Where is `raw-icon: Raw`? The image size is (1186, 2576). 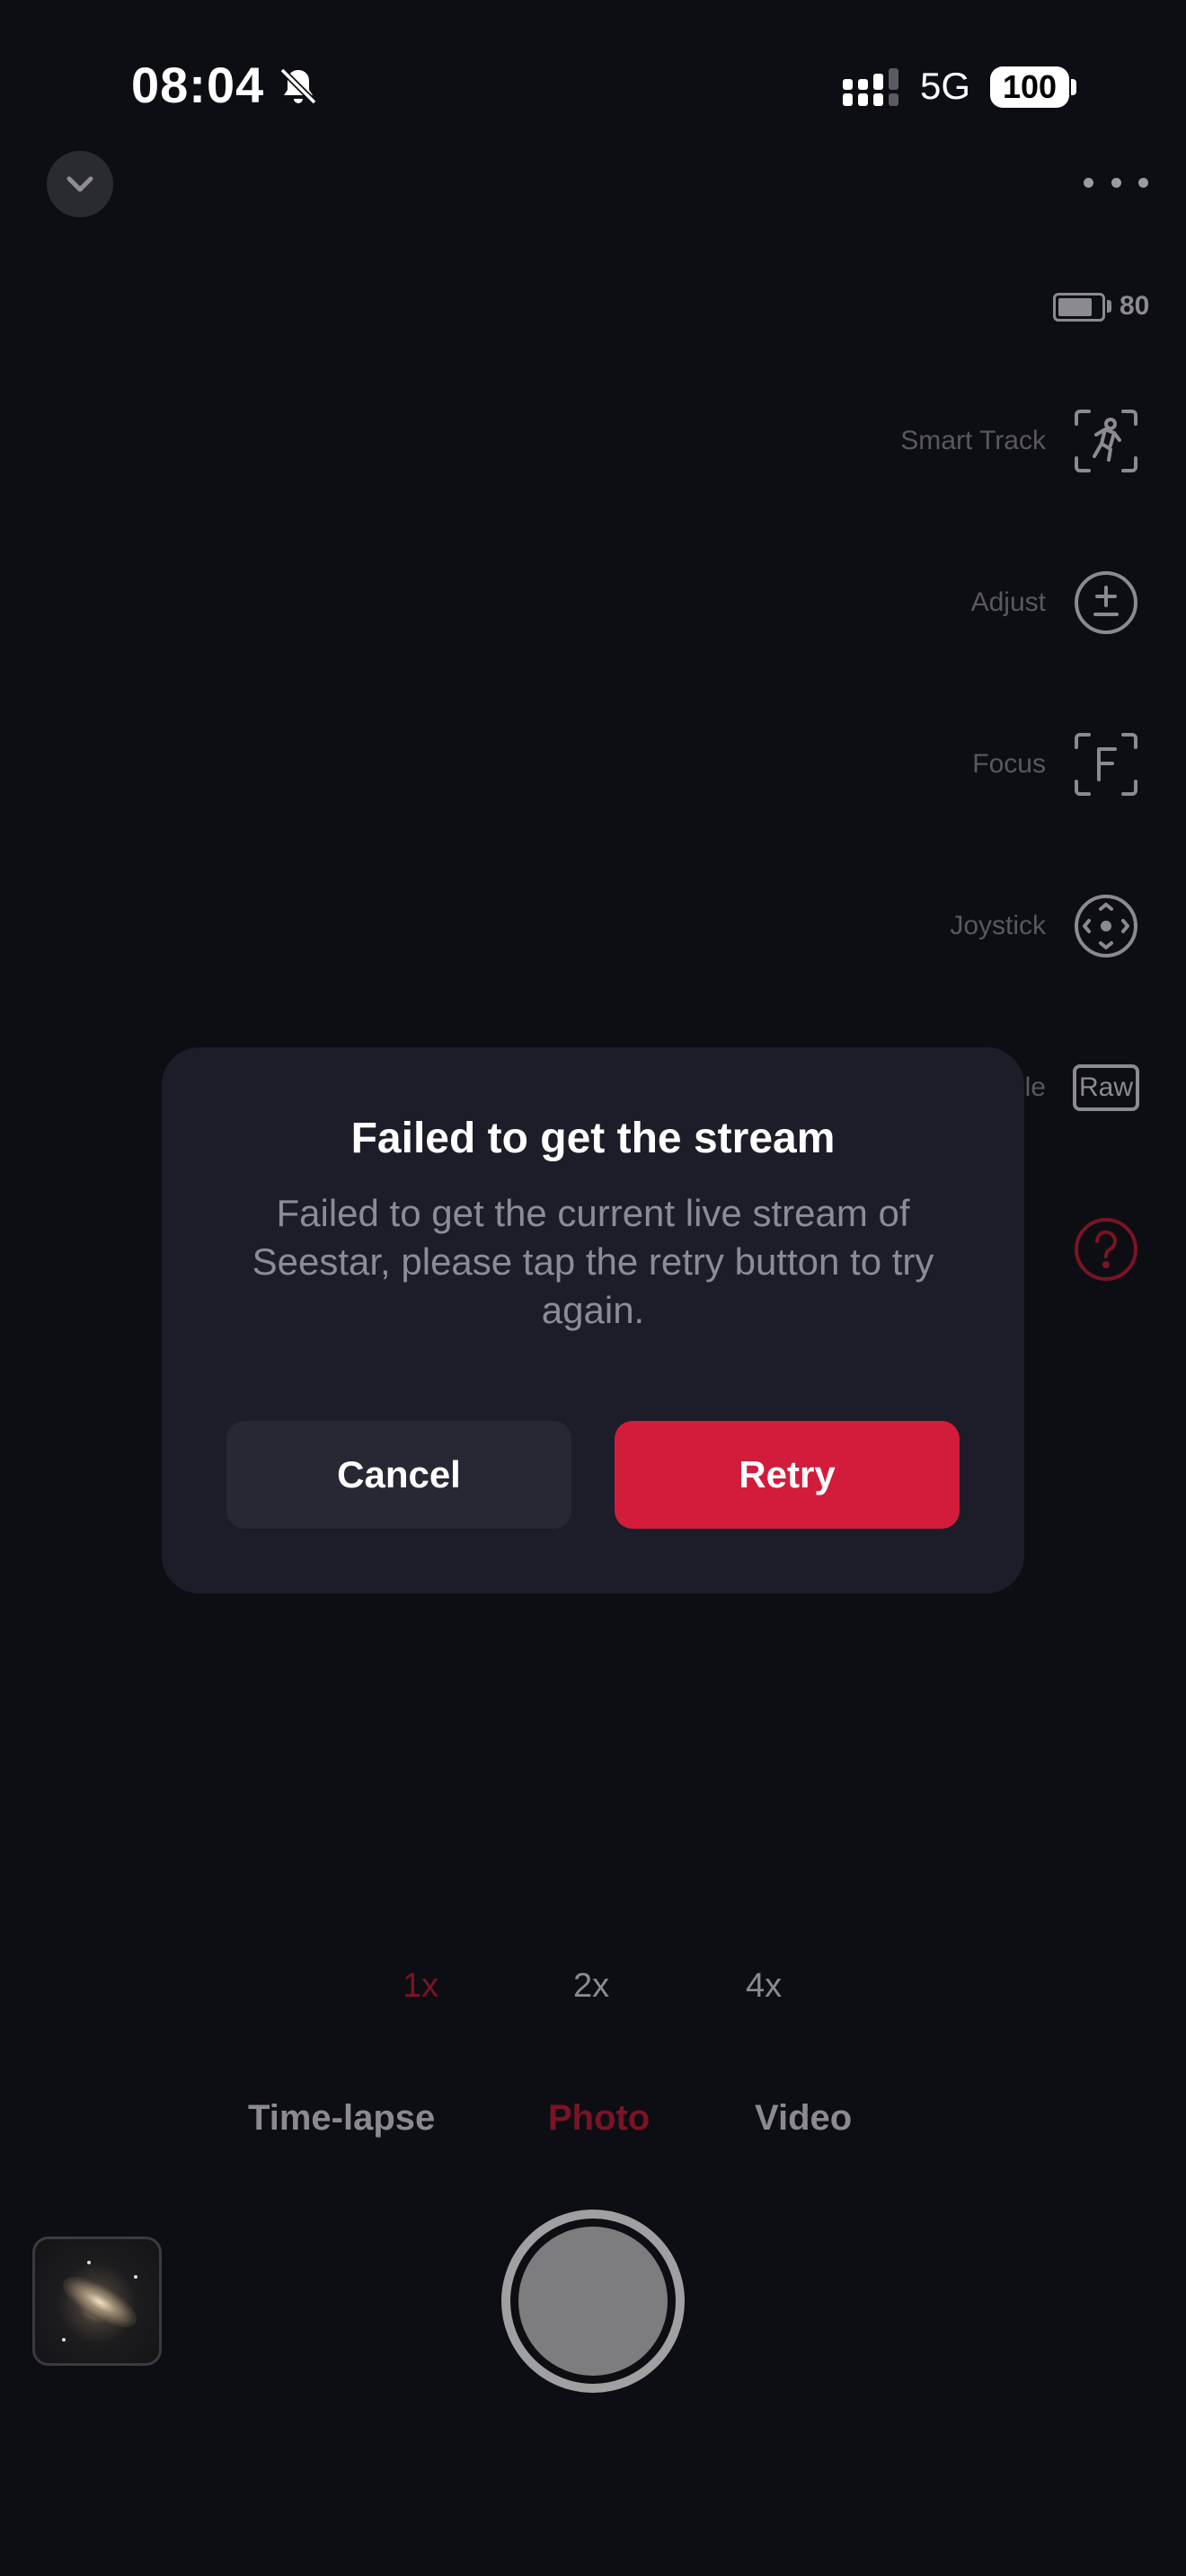 raw-icon: Raw is located at coordinates (1106, 1087).